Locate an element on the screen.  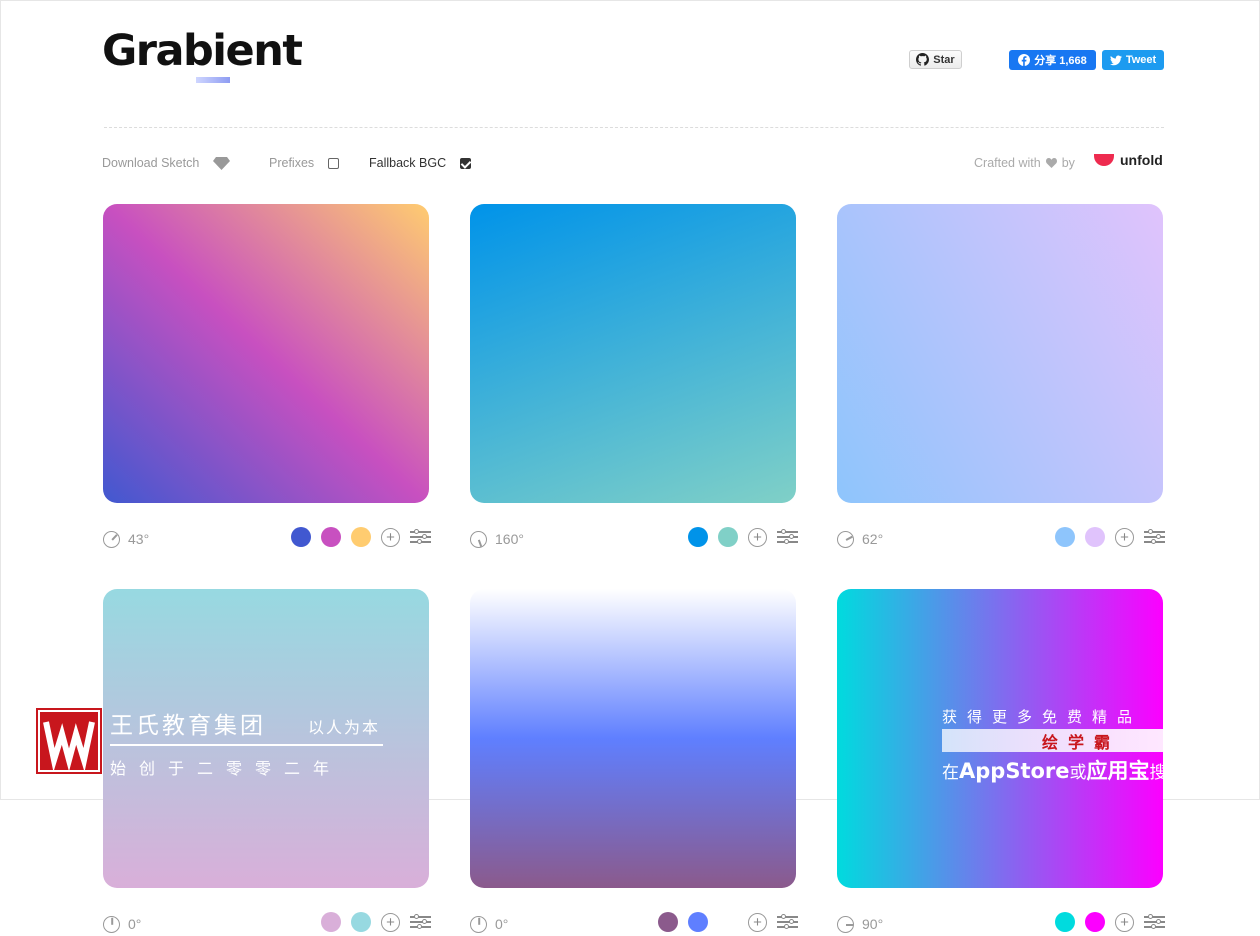
watermark-right-line3: 在AppStore或应用宝搜 is located at coordinates (1054, 770).